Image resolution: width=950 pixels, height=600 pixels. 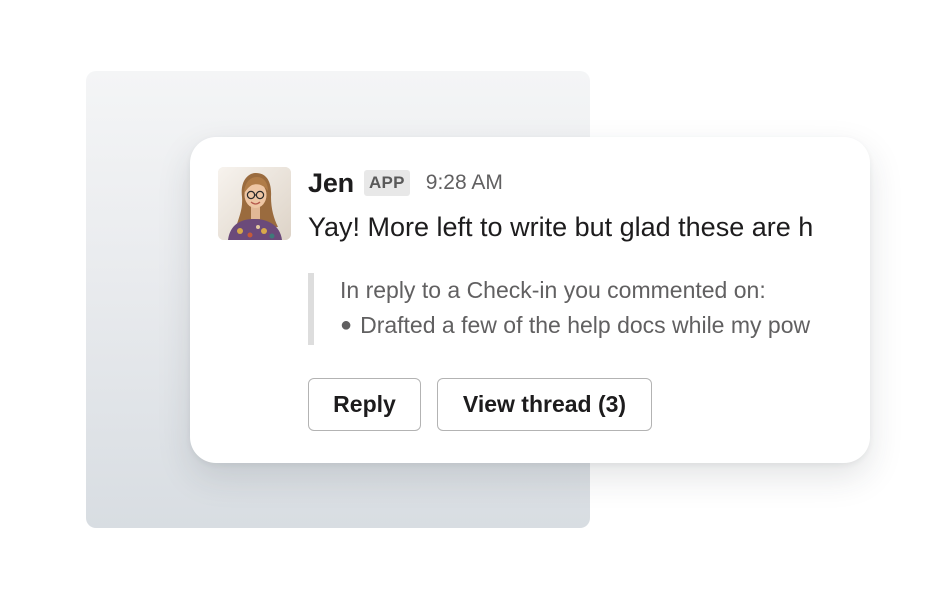 What do you see at coordinates (464, 183) in the screenshot?
I see `message-timestamp: 9:28 AM` at bounding box center [464, 183].